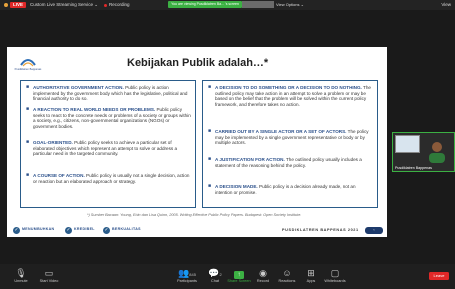 The width and height of the screenshot is (455, 289). What do you see at coordinates (64, 5) in the screenshot?
I see `live-stream-menu: Custom Live Streaming Service ⌄` at bounding box center [64, 5].